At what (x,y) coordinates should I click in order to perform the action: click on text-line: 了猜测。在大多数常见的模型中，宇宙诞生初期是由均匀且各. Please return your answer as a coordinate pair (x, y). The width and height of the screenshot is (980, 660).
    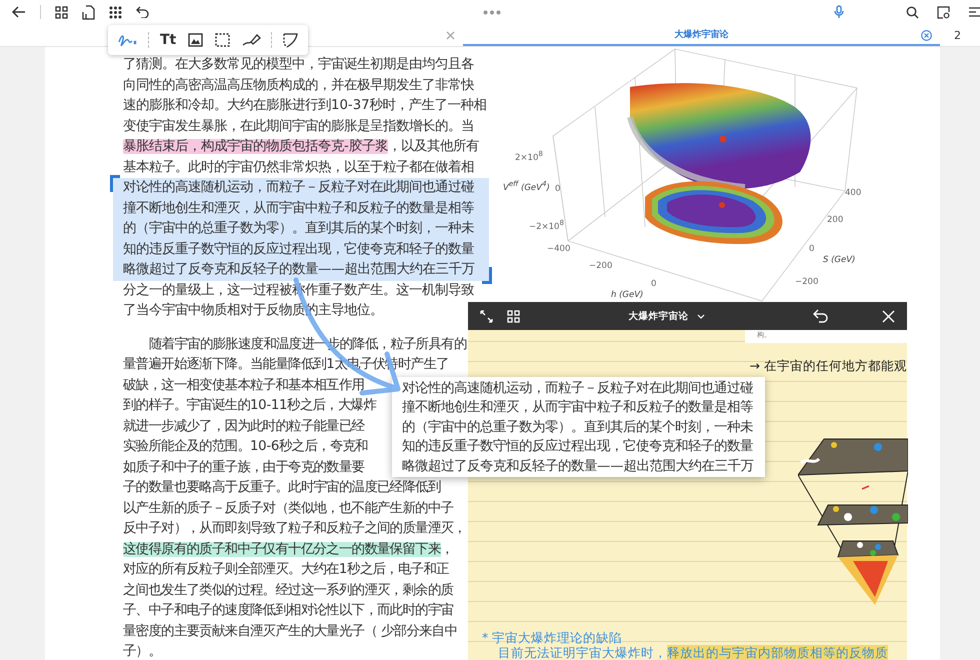
    Looking at the image, I should click on (298, 65).